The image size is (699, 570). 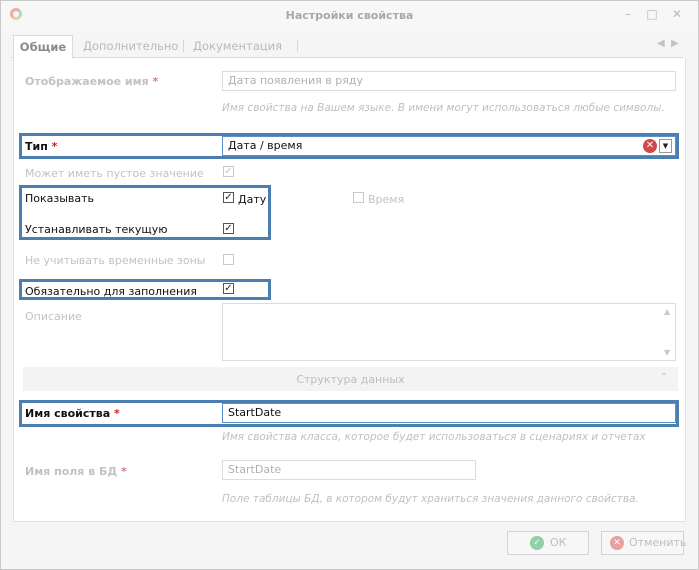 I want to click on show-date-checkbox: ✓, so click(x=228, y=197).